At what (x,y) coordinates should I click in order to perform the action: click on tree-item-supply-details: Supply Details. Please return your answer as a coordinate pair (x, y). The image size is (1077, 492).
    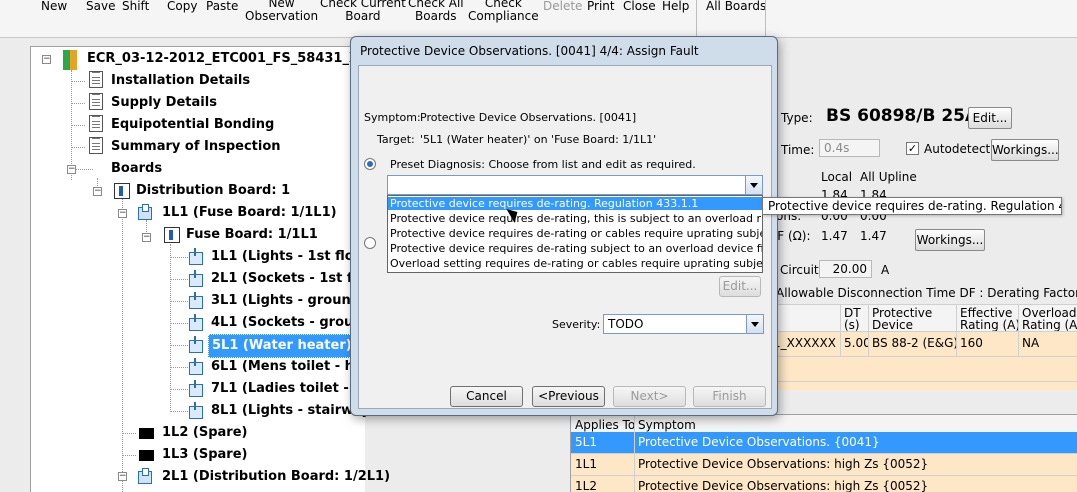
    Looking at the image, I should click on (164, 103).